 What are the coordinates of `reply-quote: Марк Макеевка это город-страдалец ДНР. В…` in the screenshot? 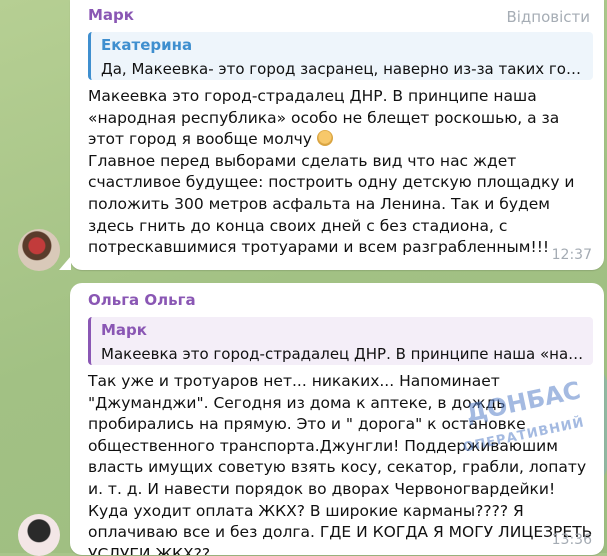 It's located at (340, 341).